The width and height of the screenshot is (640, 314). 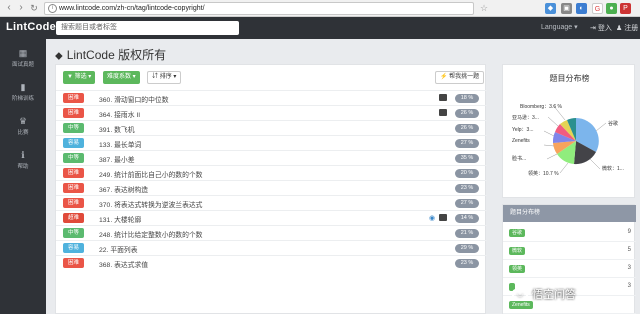 What do you see at coordinates (117, 159) in the screenshot?
I see `problem-title-link: 387. 最小差` at bounding box center [117, 159].